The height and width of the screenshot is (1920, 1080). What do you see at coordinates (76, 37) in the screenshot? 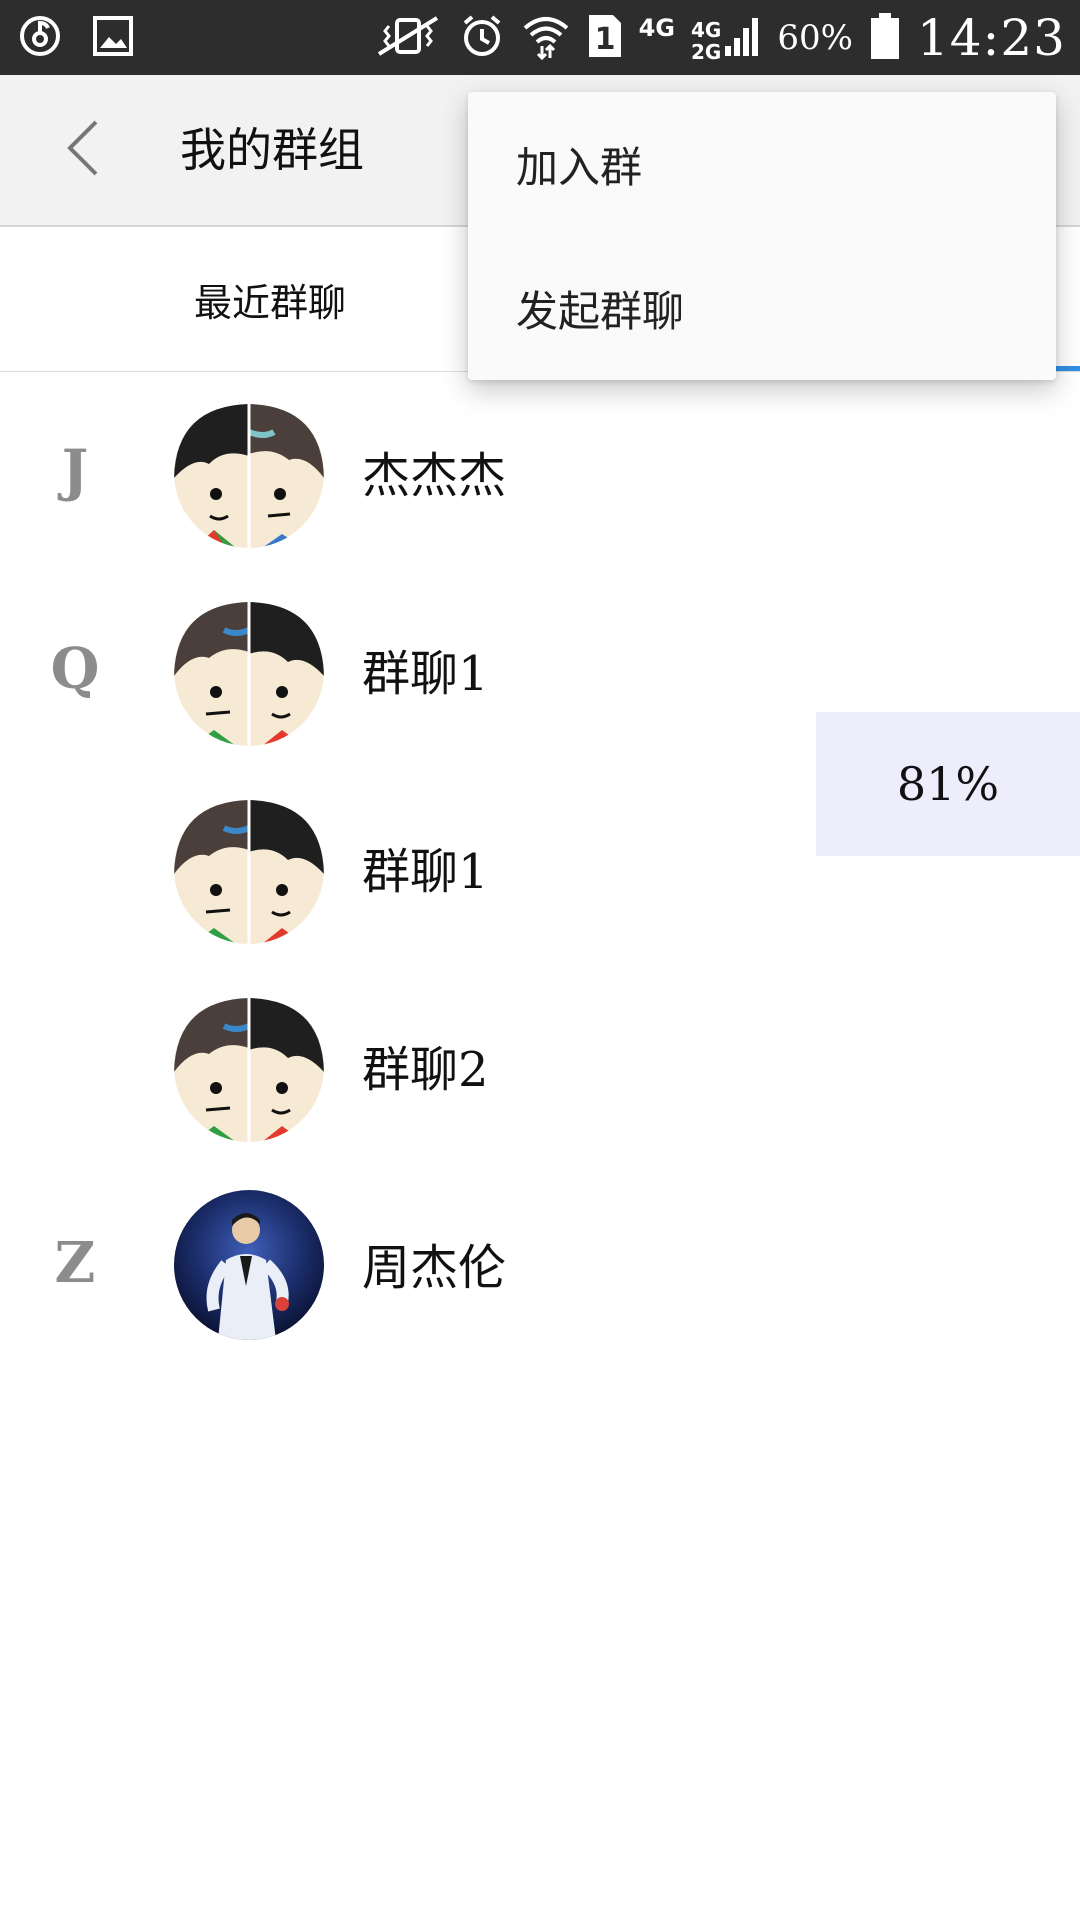
I see `status-bar-left` at bounding box center [76, 37].